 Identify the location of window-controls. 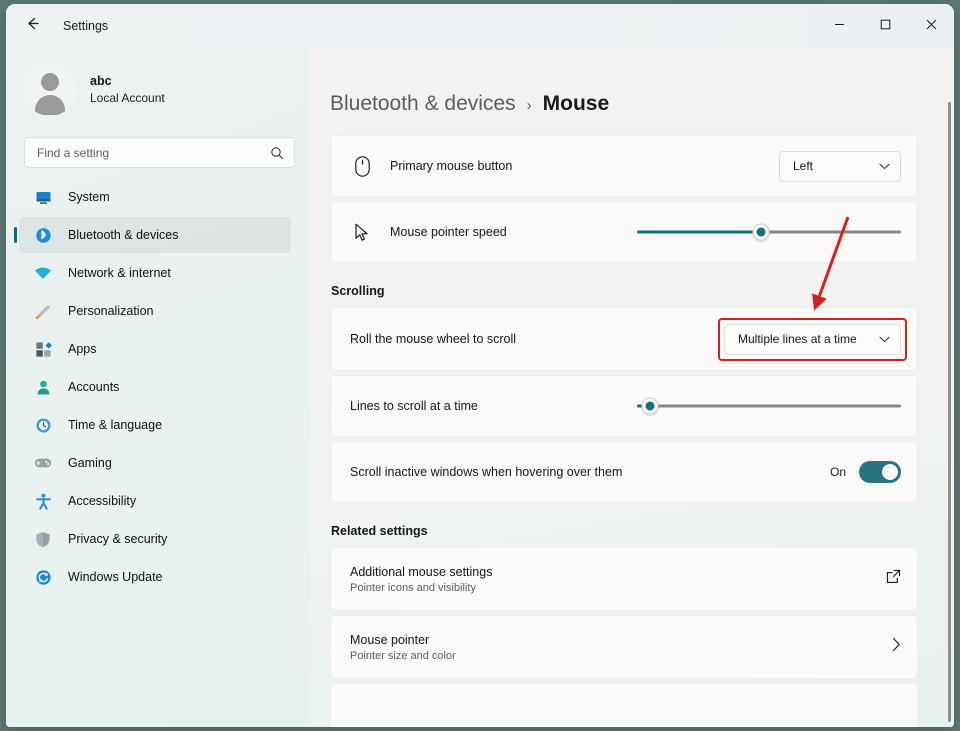
(885, 26).